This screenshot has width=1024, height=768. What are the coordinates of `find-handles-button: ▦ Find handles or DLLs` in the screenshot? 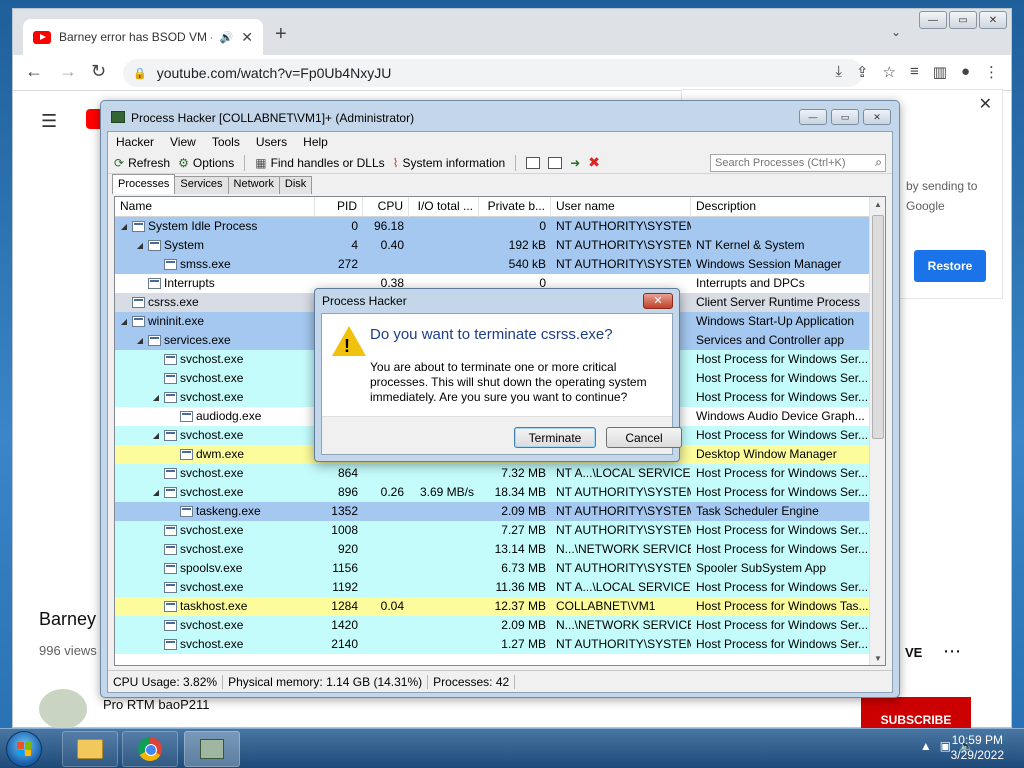 It's located at (319, 163).